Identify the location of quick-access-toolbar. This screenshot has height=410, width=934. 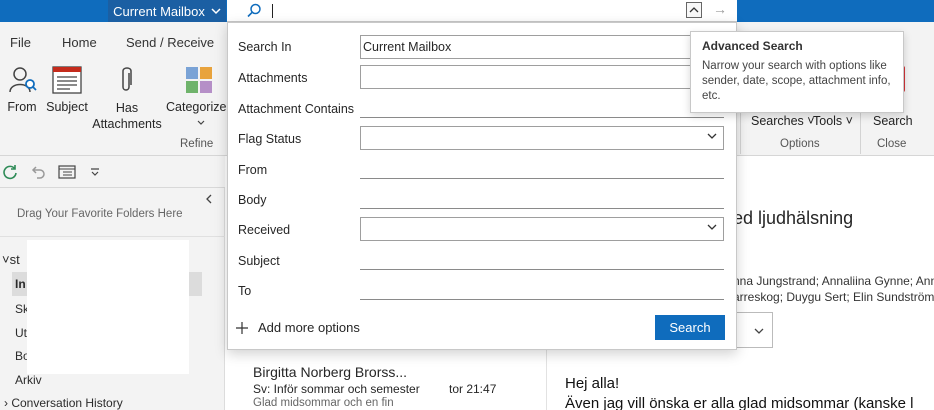
(112, 172).